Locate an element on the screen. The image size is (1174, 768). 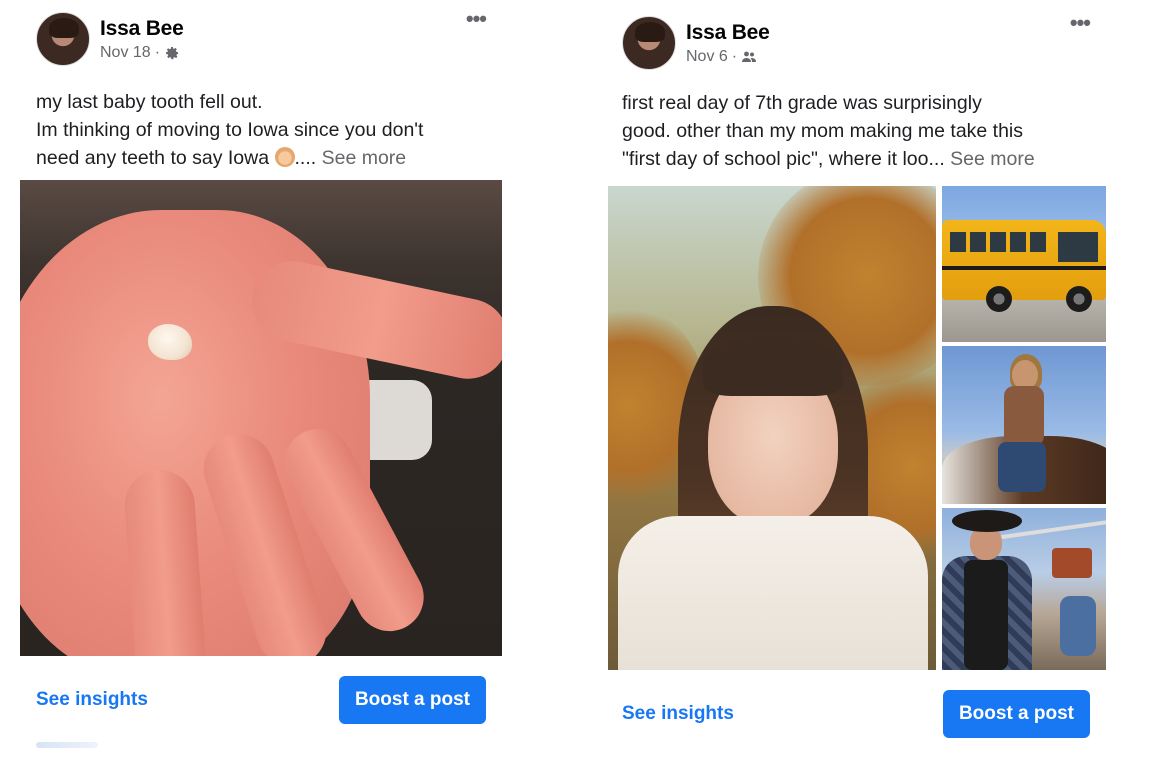
post-meta: Nov 18 · is located at coordinates (142, 53).